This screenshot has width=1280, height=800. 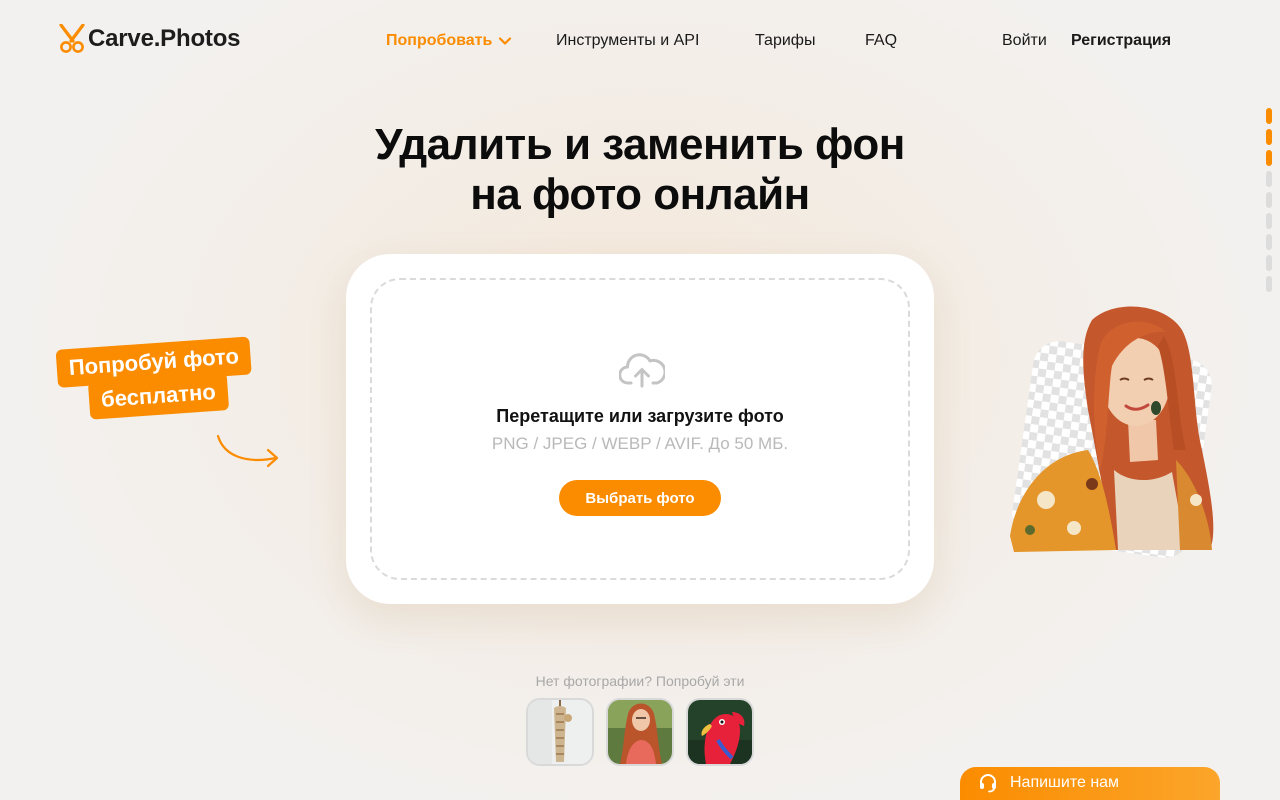 I want to click on sample-vase-thumbnail, so click(x=560, y=732).